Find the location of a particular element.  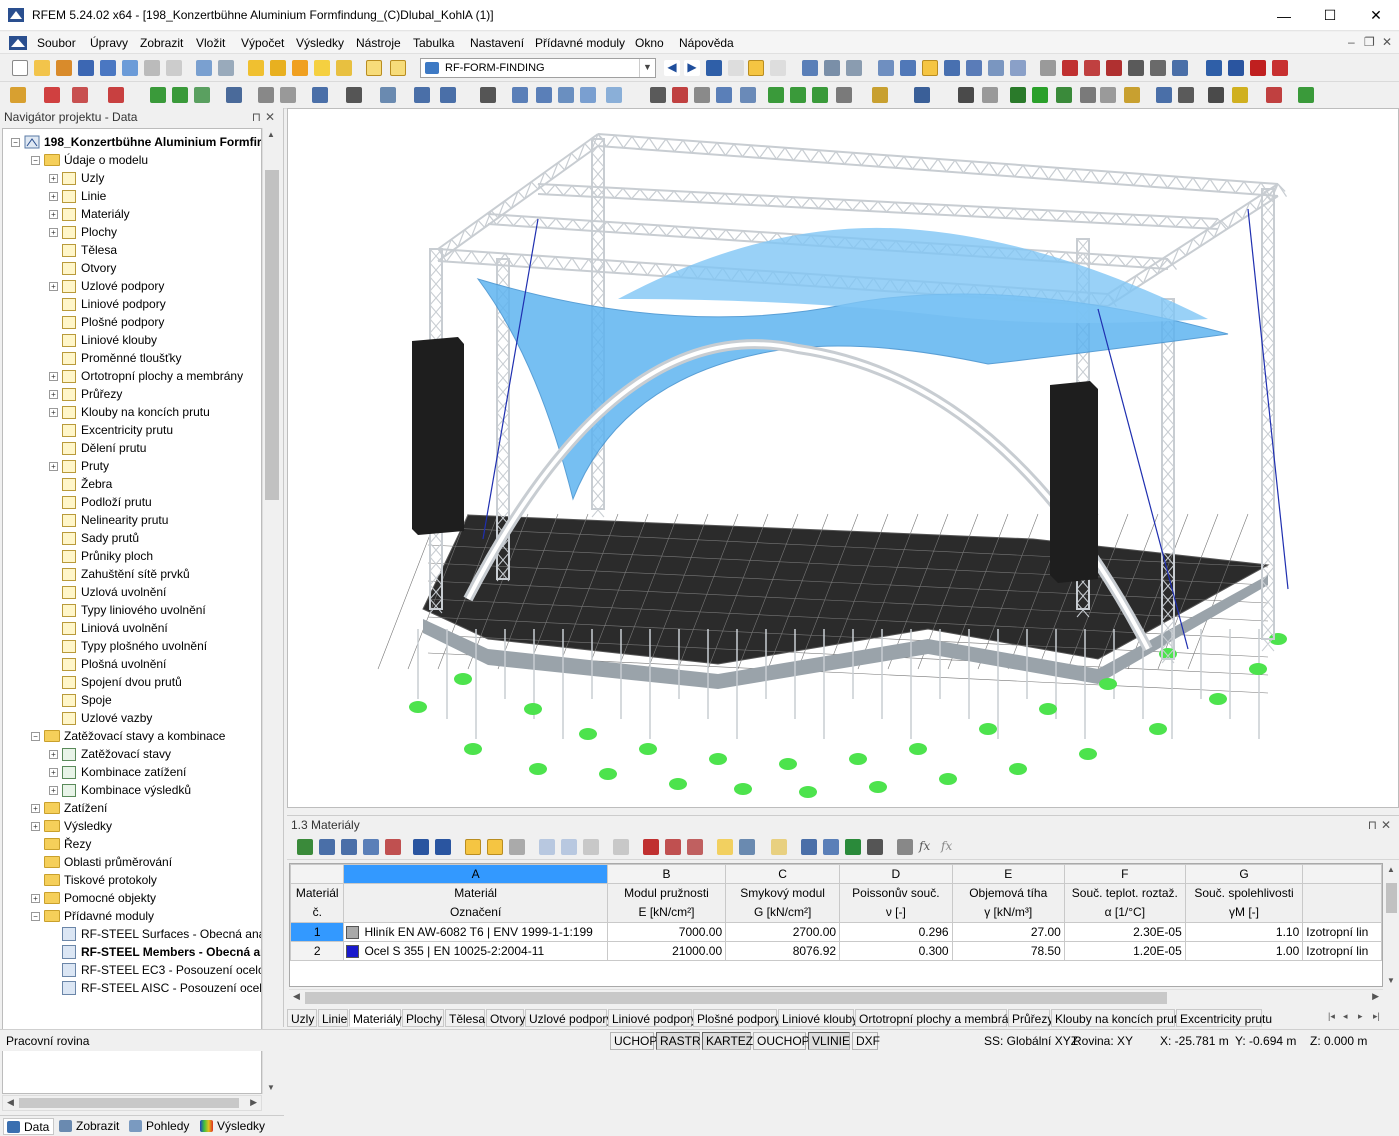

paste-row-icon is located at coordinates (569, 847).